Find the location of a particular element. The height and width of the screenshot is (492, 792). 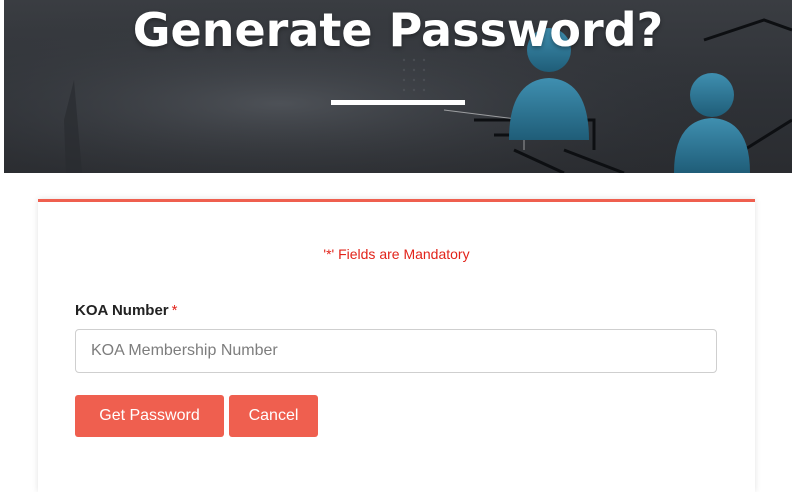

get-password-button: Get Password is located at coordinates (149, 416).